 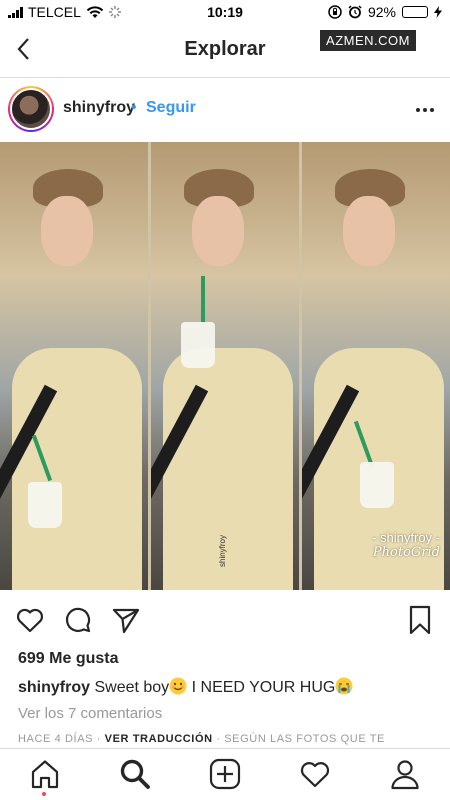 I want to click on avatar-story-ring, so click(x=31, y=109).